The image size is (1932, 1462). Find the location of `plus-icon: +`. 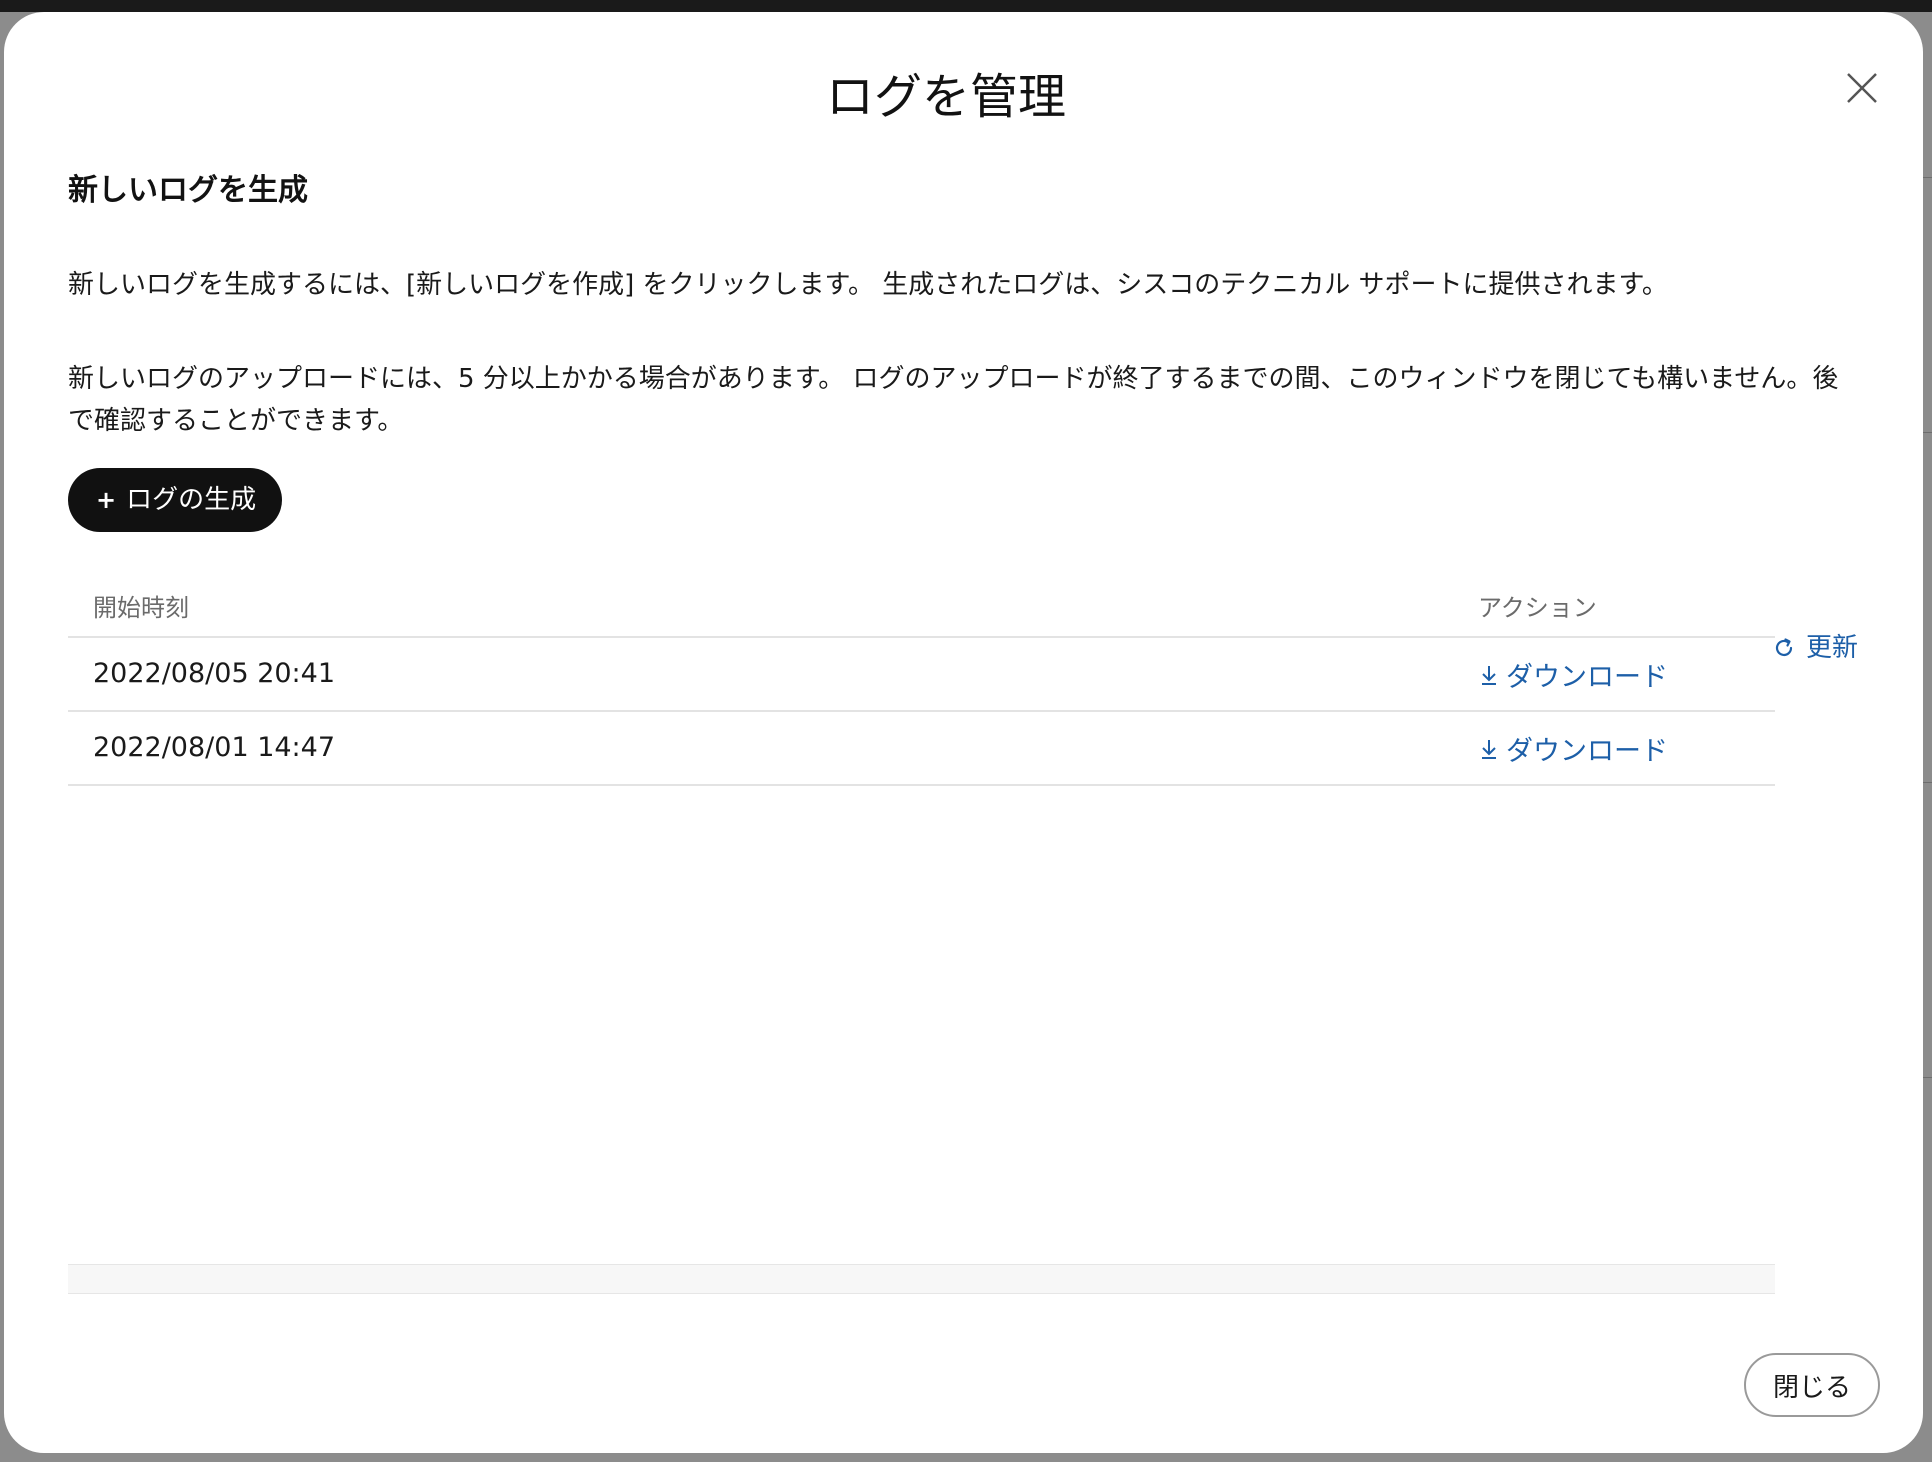

plus-icon: + is located at coordinates (106, 500).